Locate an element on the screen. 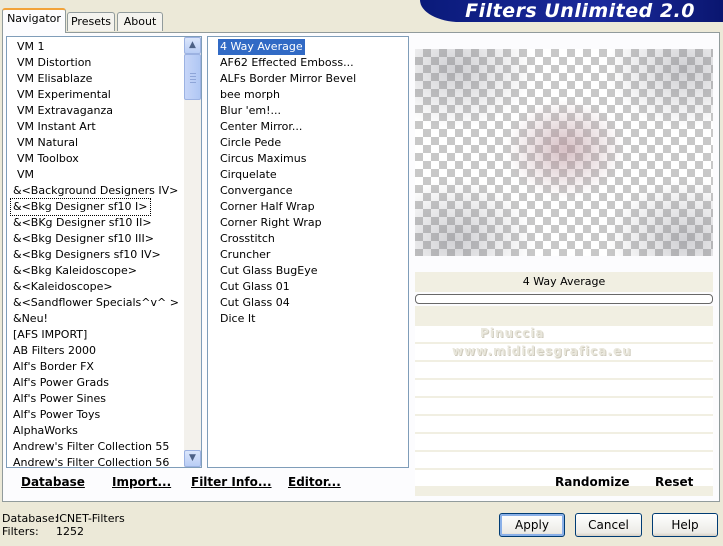  category-item: &<Bkg Kaleidoscope> is located at coordinates (75, 271).